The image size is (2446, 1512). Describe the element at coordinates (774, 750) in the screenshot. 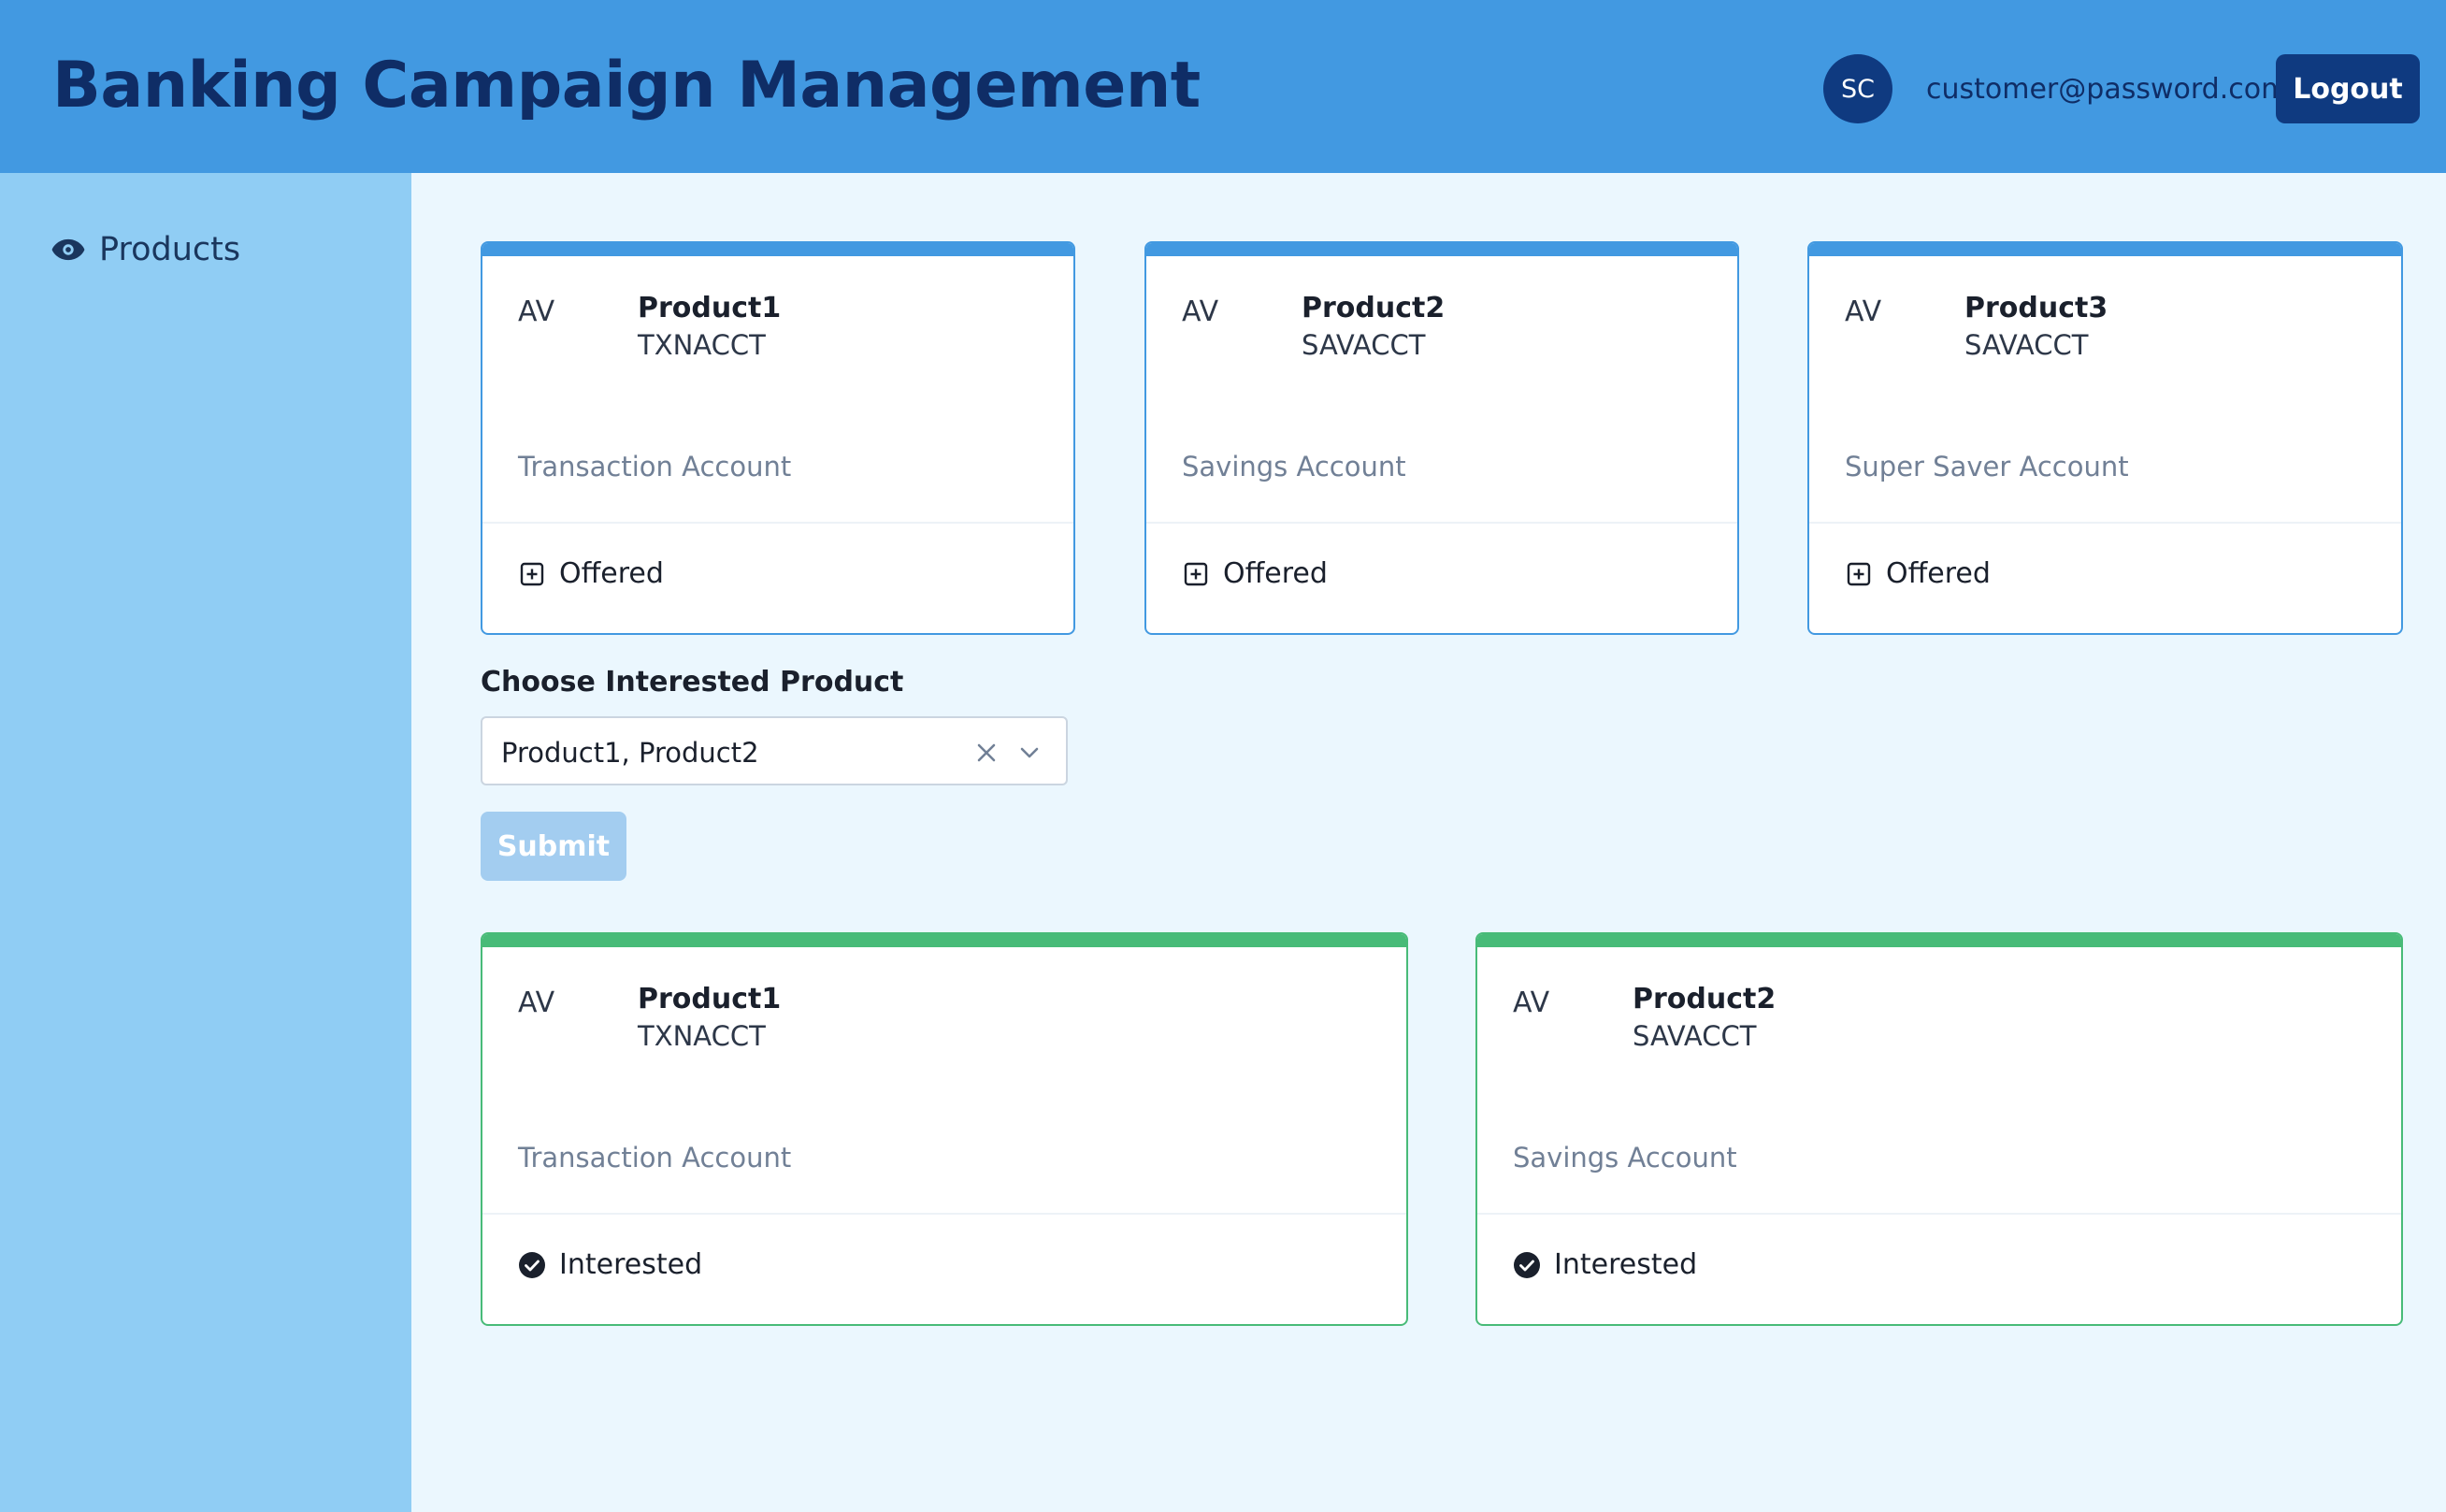

I see `interested-product-select: Product1, Product2` at that location.